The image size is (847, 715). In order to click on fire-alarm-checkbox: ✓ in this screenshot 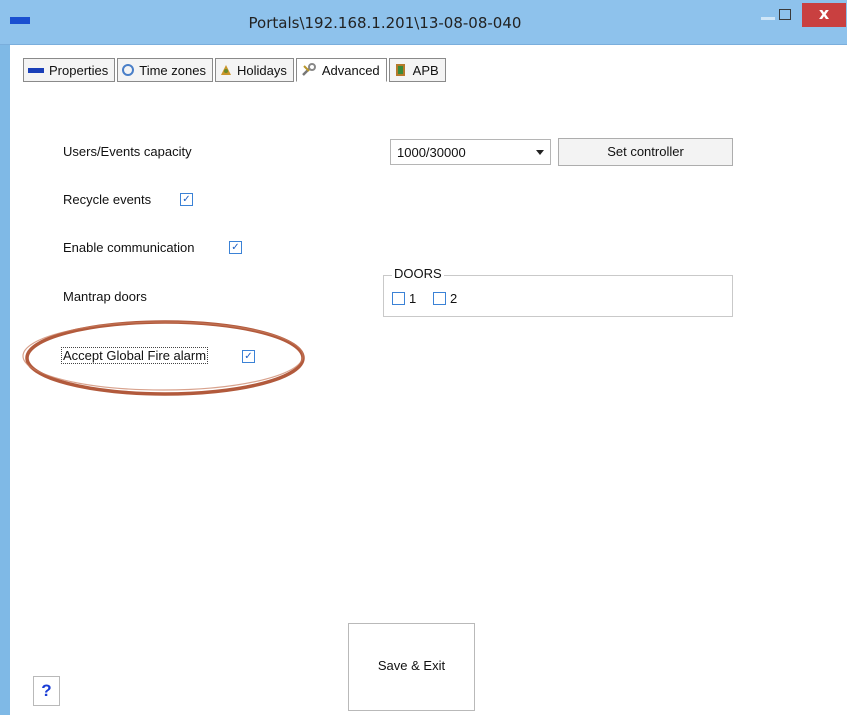, I will do `click(248, 356)`.